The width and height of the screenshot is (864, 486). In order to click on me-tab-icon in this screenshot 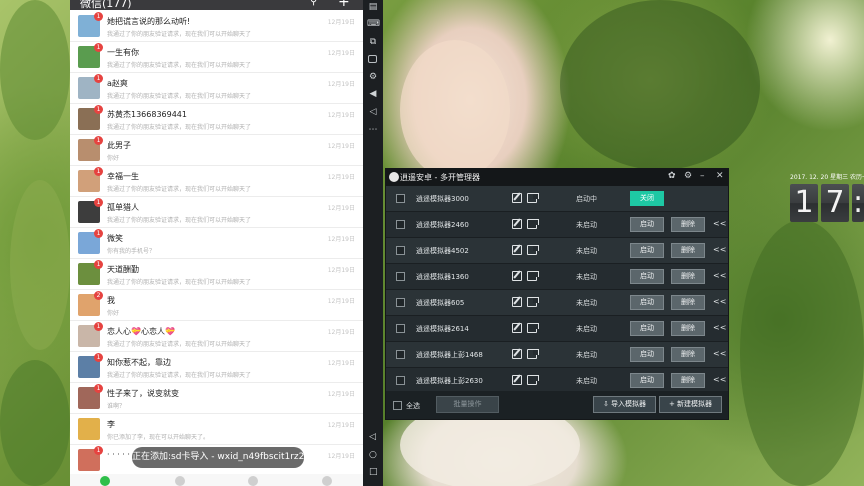, I will do `click(327, 481)`.